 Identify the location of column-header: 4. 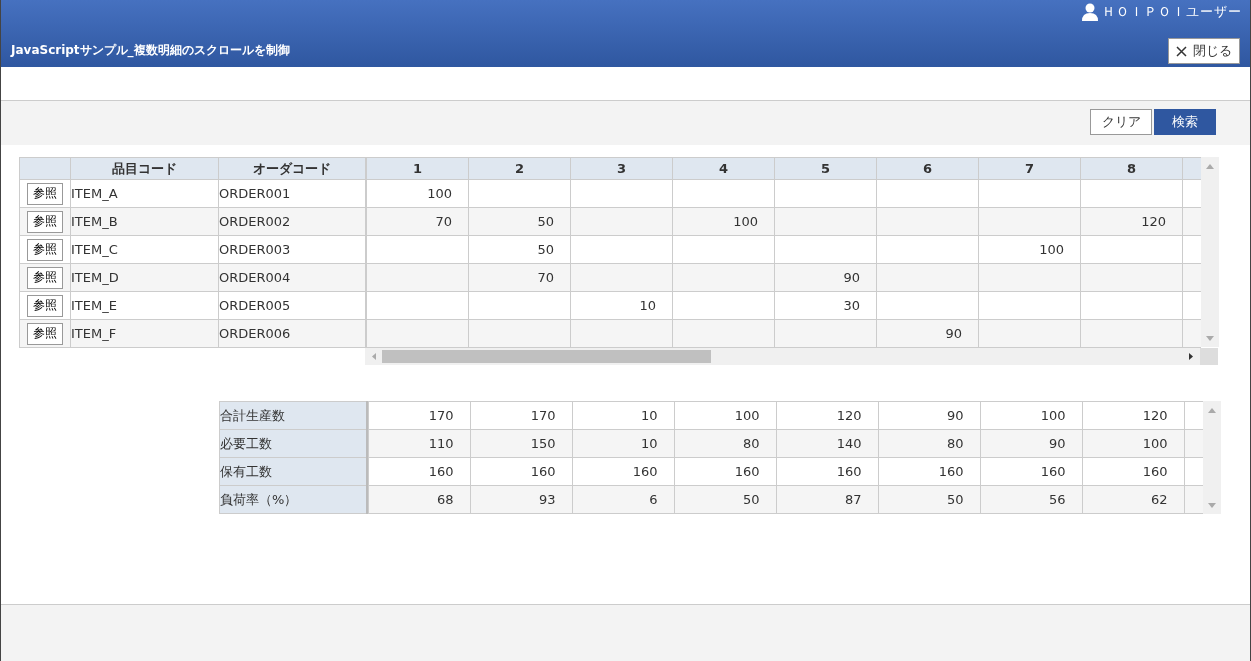
(723, 168).